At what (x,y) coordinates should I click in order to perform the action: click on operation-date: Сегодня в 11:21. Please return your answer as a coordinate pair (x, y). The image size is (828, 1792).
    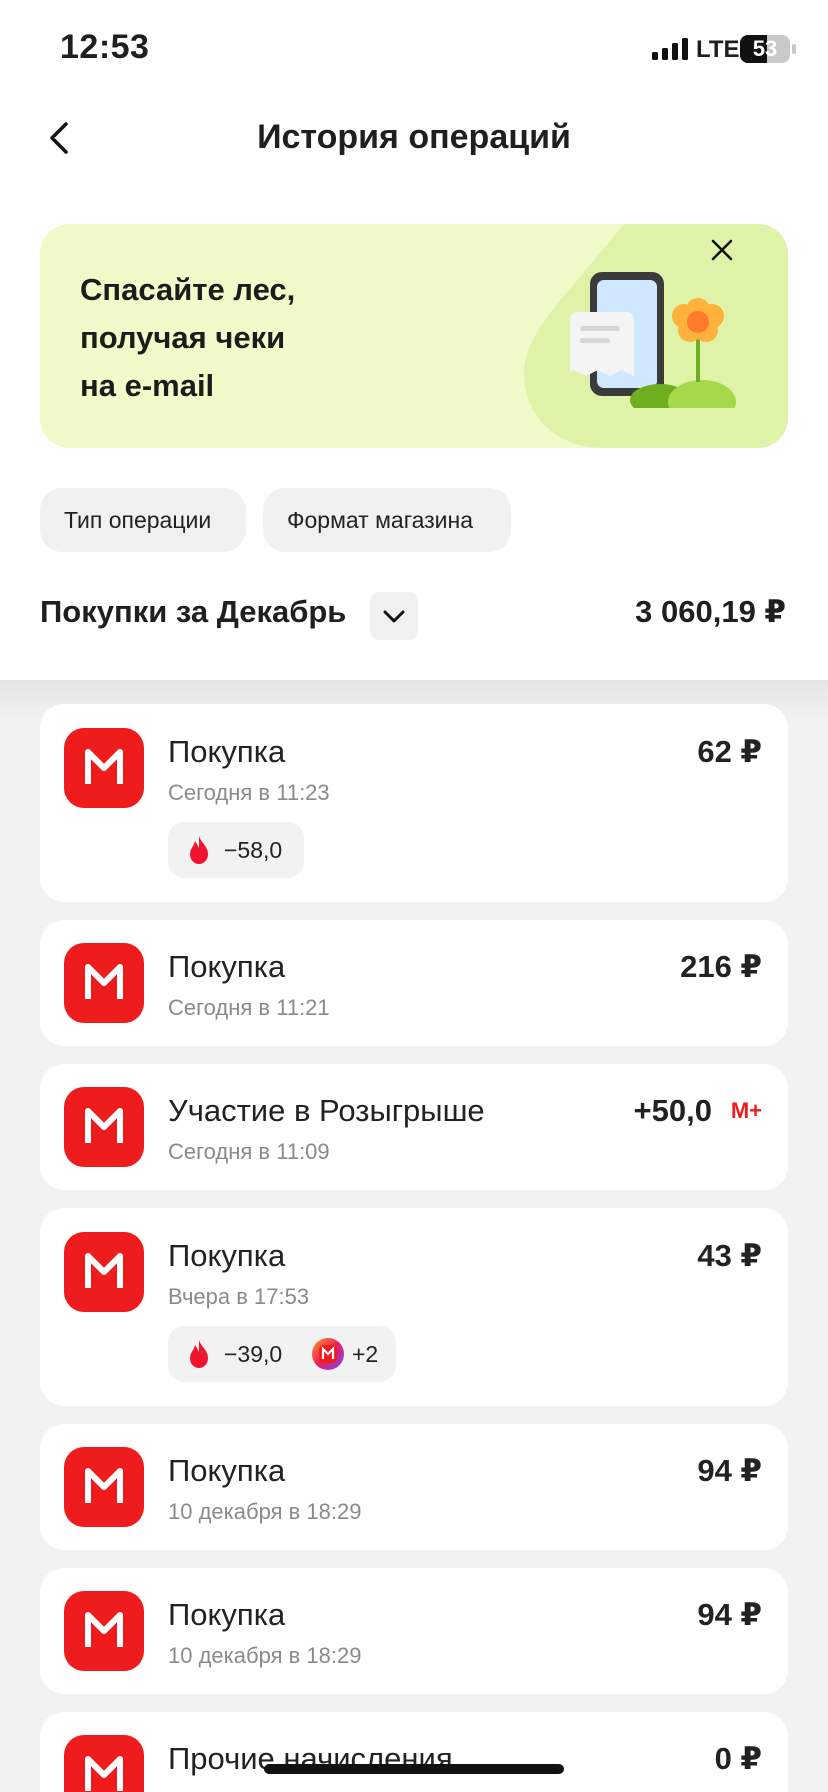
    Looking at the image, I should click on (249, 1007).